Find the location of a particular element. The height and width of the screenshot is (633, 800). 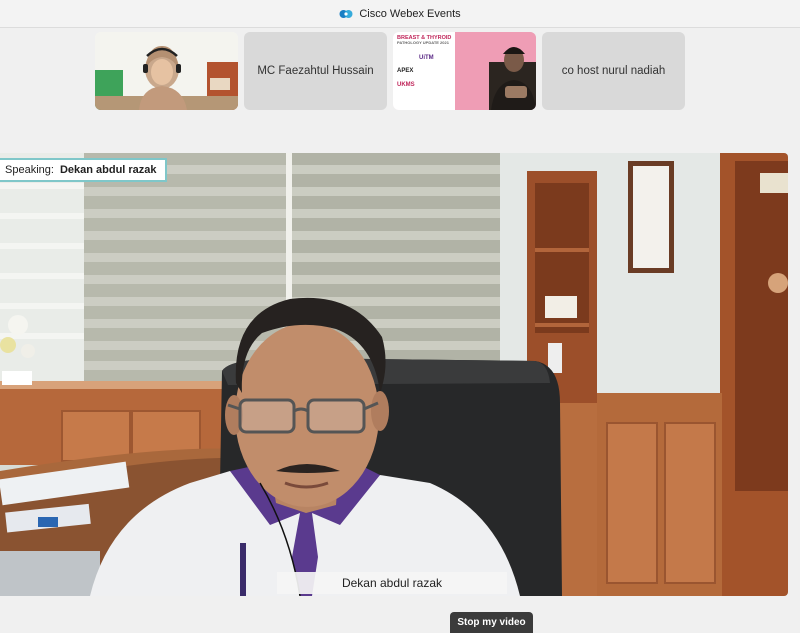

poster-subtitle: PATHOLOGY UPDATE 2021 is located at coordinates (423, 43).